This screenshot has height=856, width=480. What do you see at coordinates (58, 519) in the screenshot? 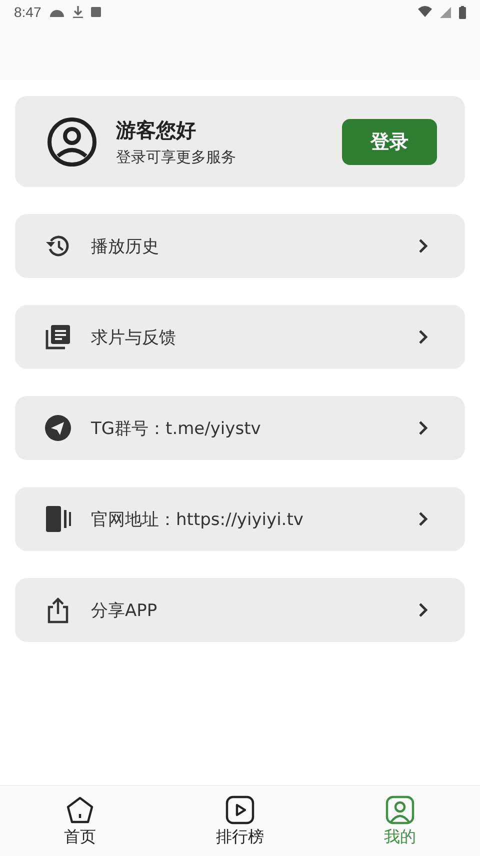
I see `device-icon` at bounding box center [58, 519].